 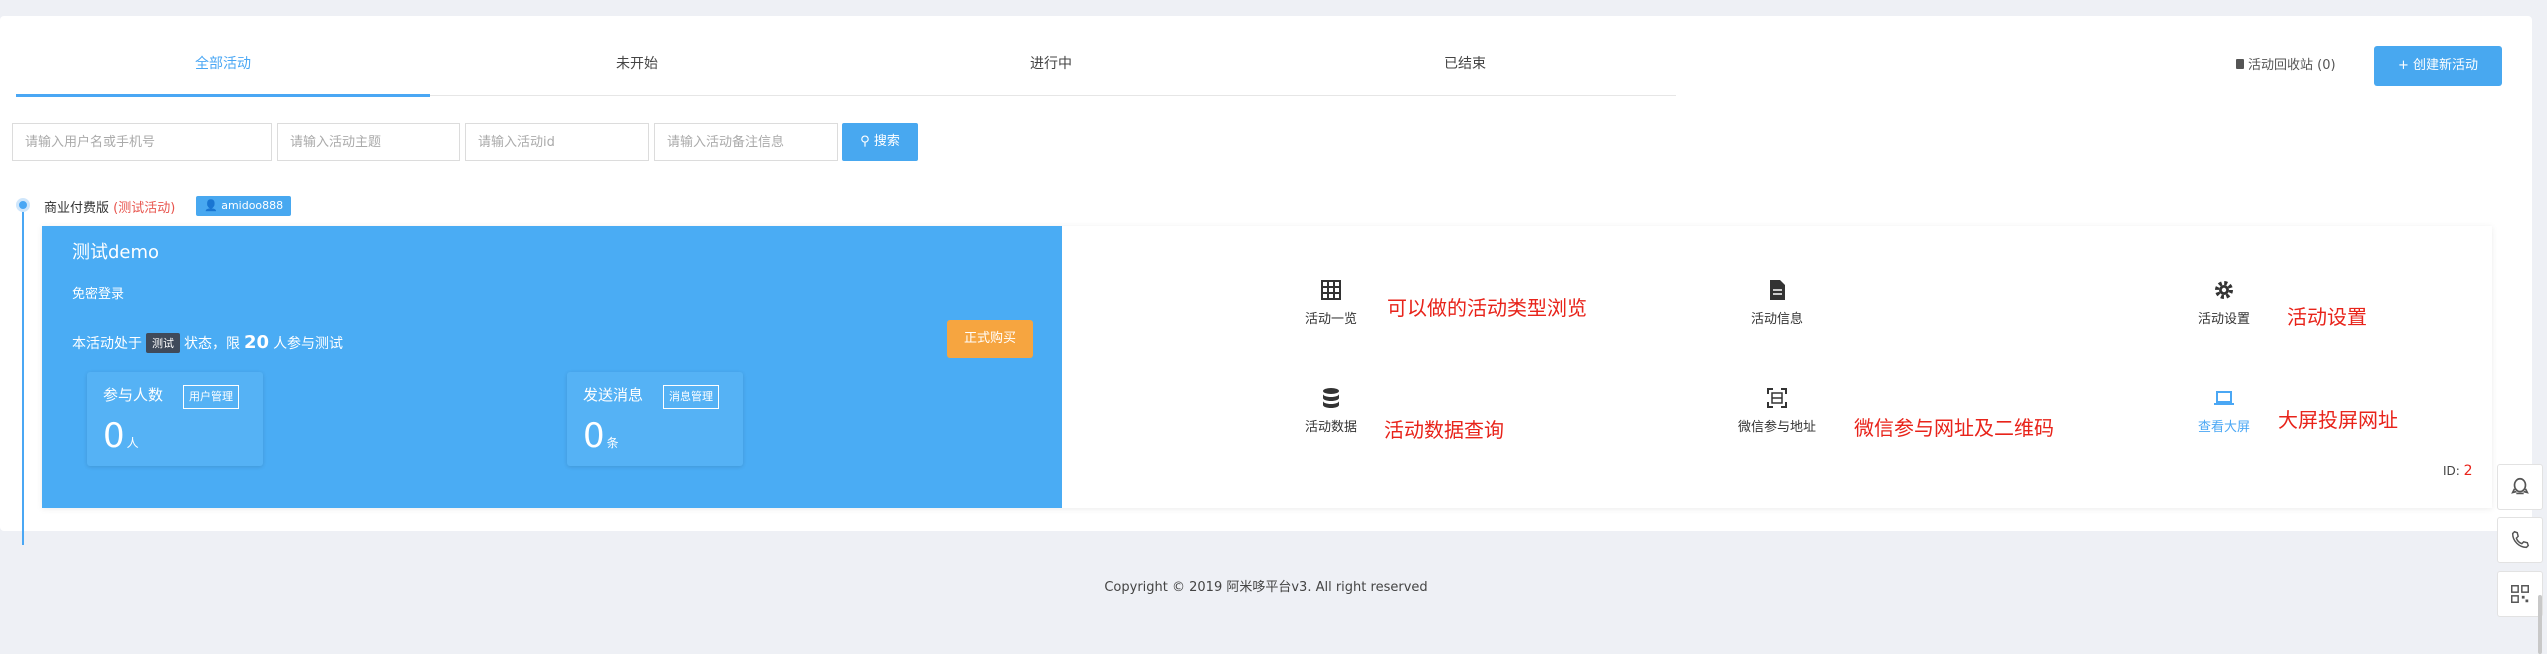 I want to click on search-button: ⚲ 搜索, so click(x=880, y=142).